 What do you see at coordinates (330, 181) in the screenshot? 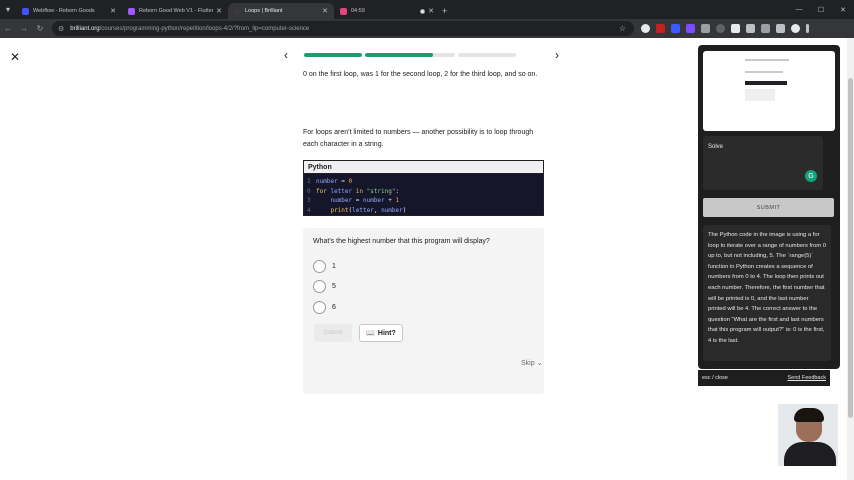
I see `code-line: 1 number = 0` at bounding box center [330, 181].